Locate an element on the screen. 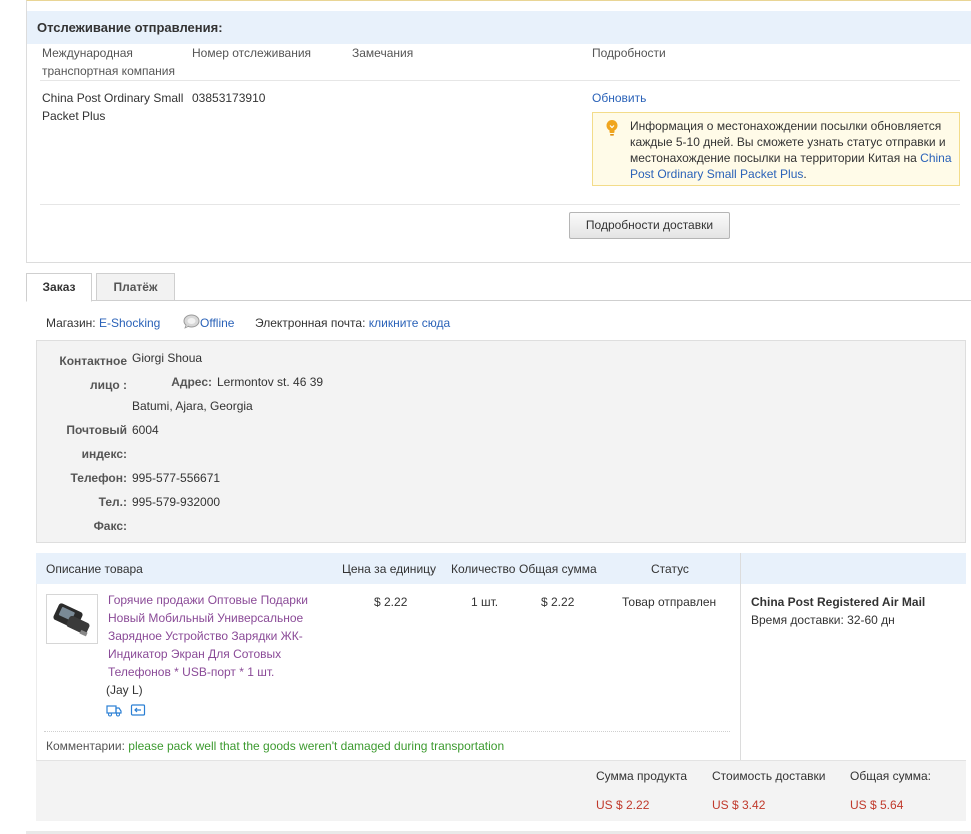 The height and width of the screenshot is (834, 971). delivery-time: Время доставки: 32-60 дн is located at coordinates (823, 620).